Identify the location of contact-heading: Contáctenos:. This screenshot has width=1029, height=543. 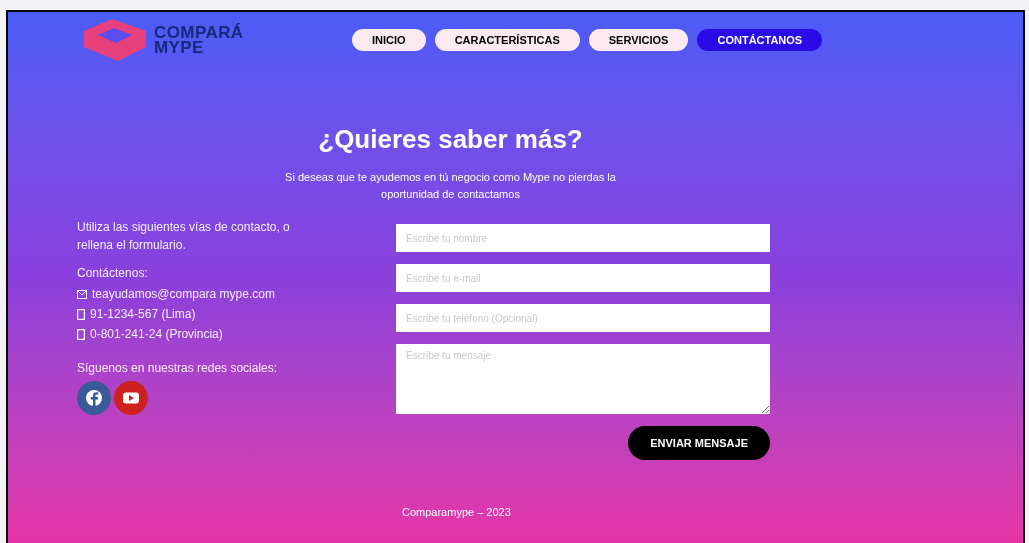
(113, 273).